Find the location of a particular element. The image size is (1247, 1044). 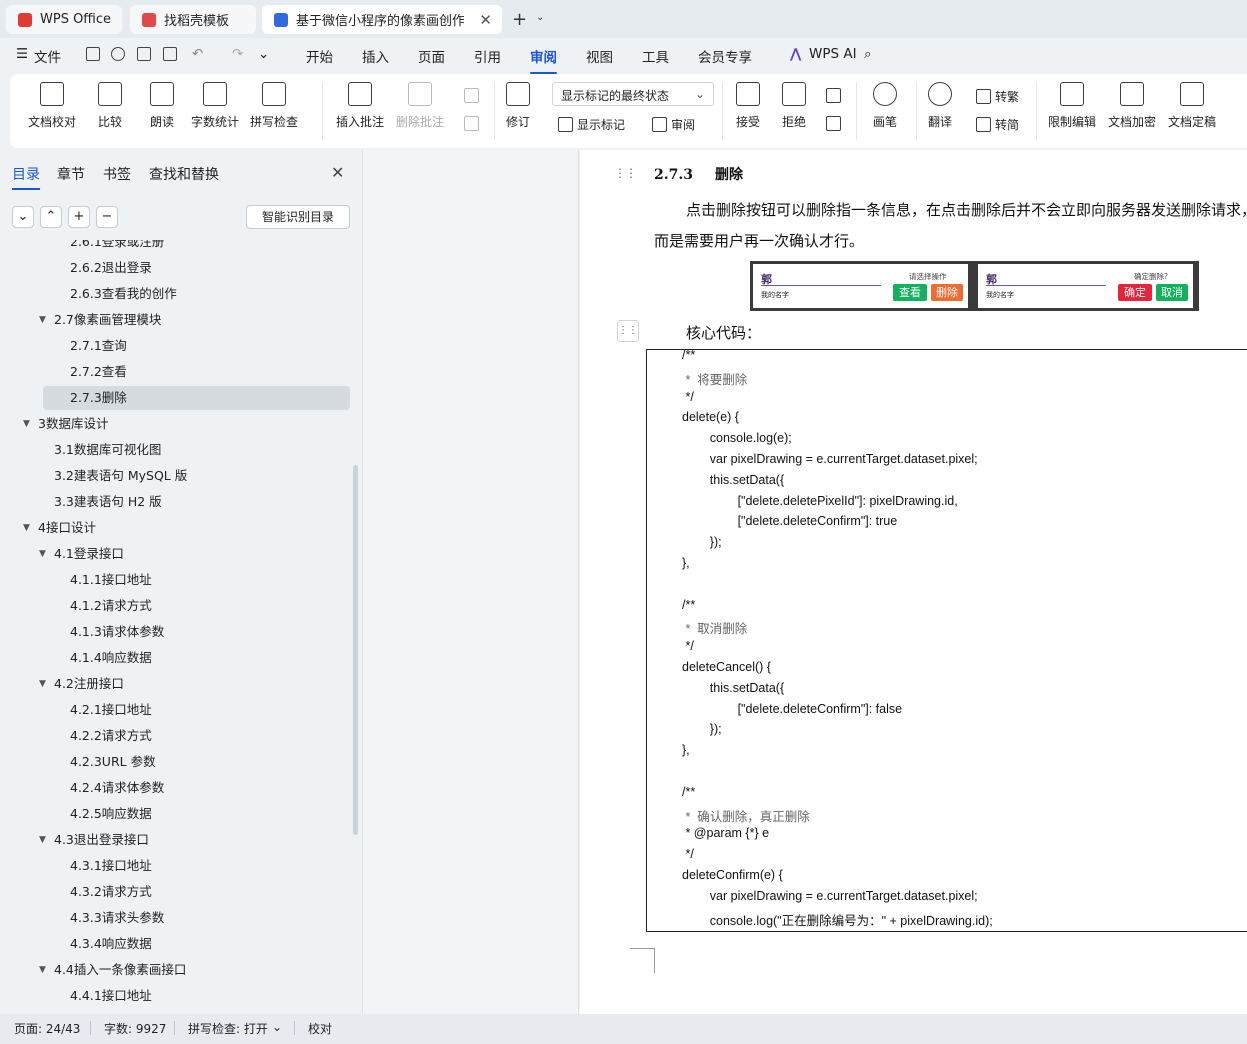

encrypt-button: 文档加密 is located at coordinates (1132, 106).